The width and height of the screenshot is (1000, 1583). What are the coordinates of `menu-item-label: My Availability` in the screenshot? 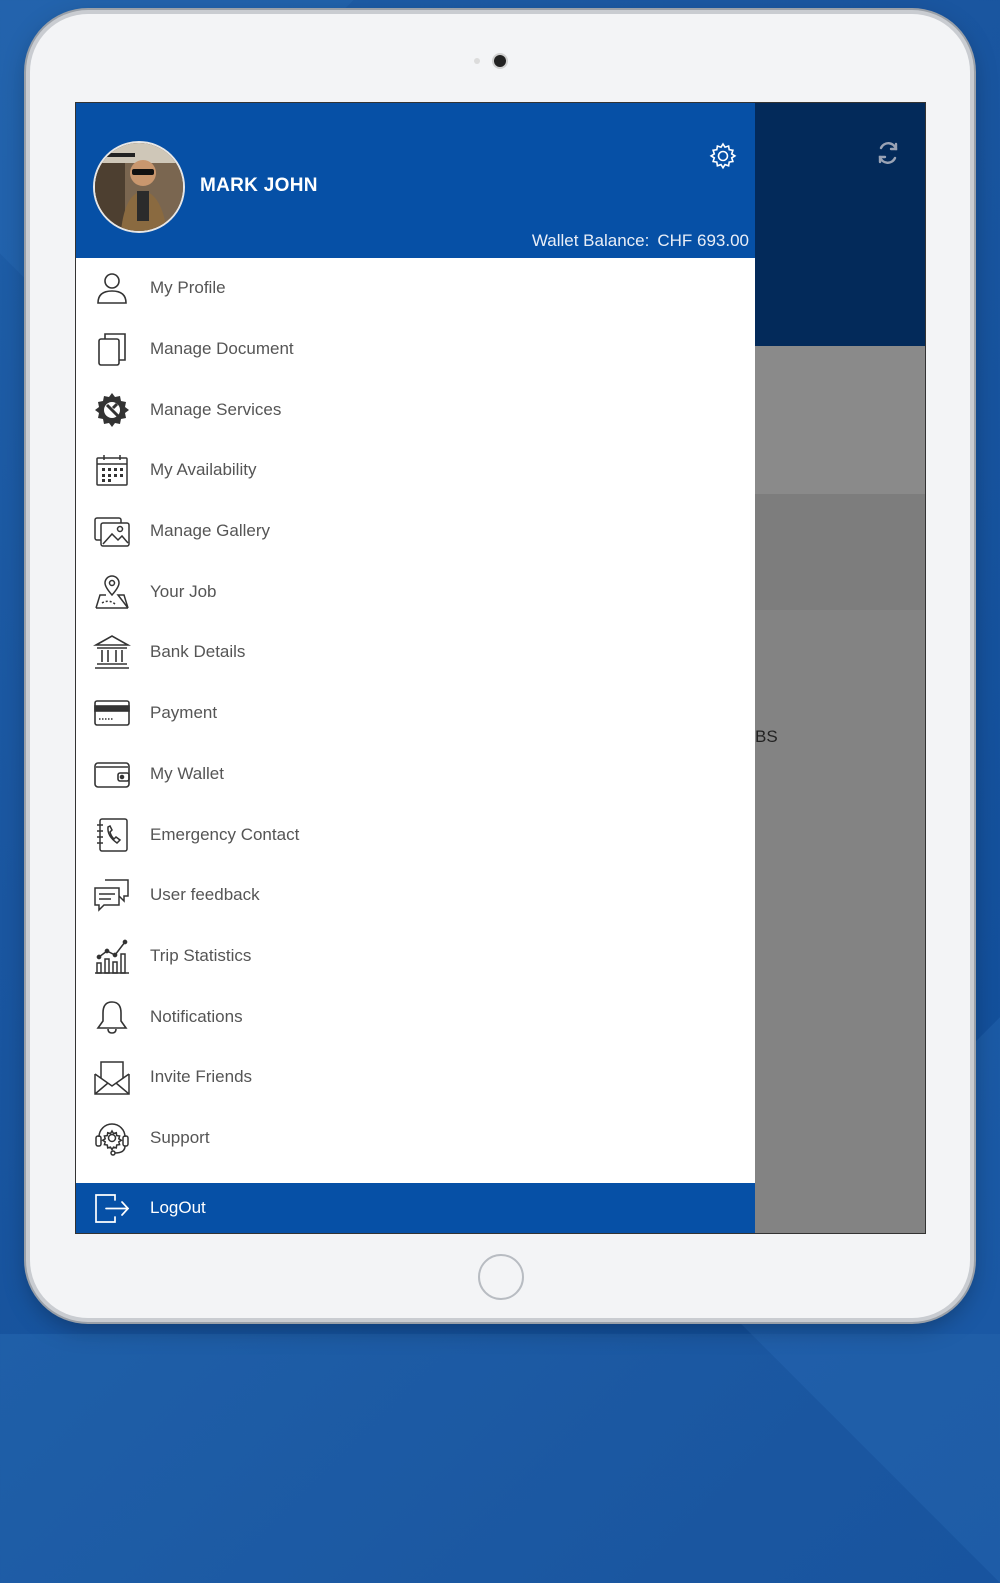 It's located at (203, 470).